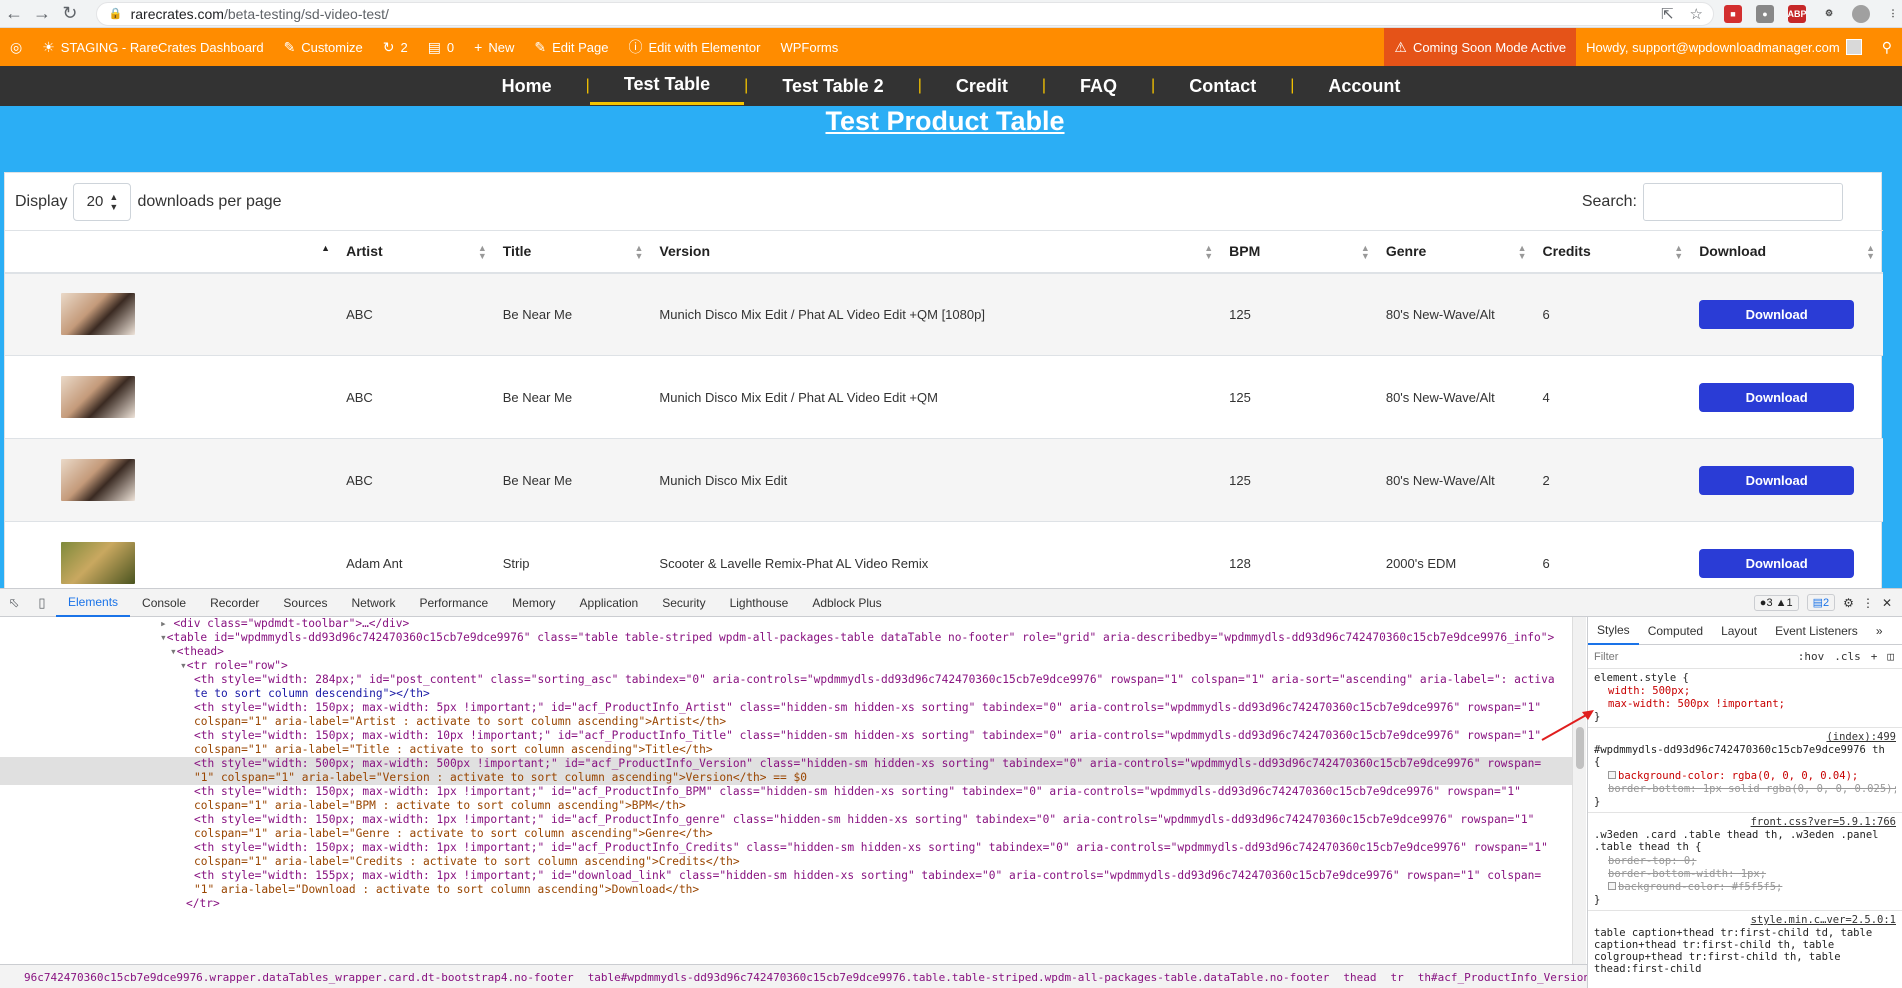  I want to click on bookmark-star-icon: ☆, so click(1696, 14).